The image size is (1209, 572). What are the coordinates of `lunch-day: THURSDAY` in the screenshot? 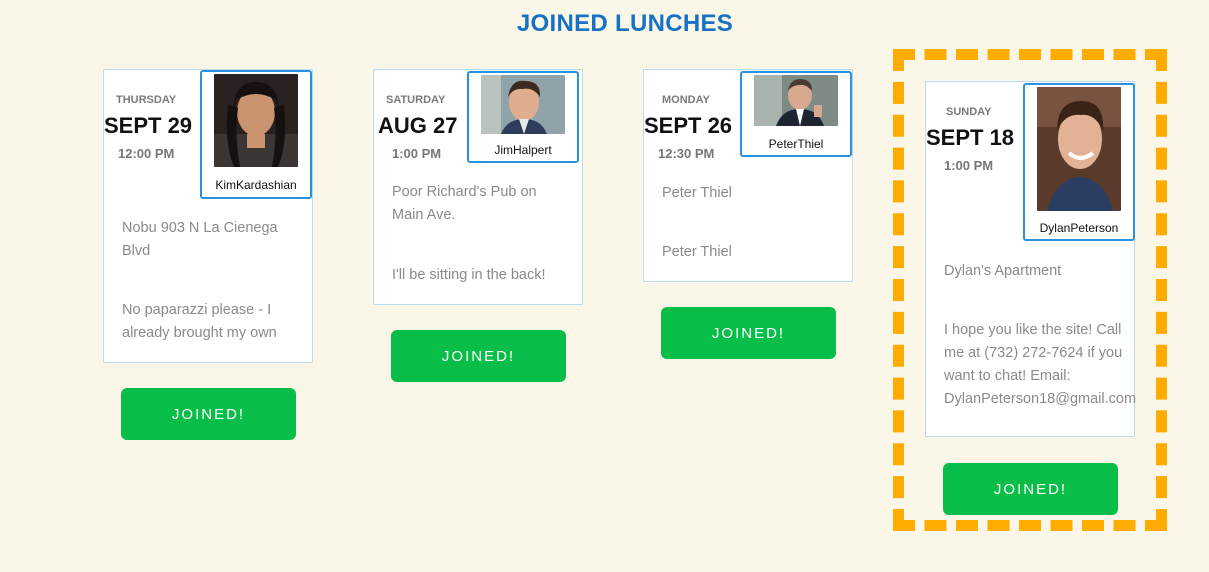 It's located at (146, 100).